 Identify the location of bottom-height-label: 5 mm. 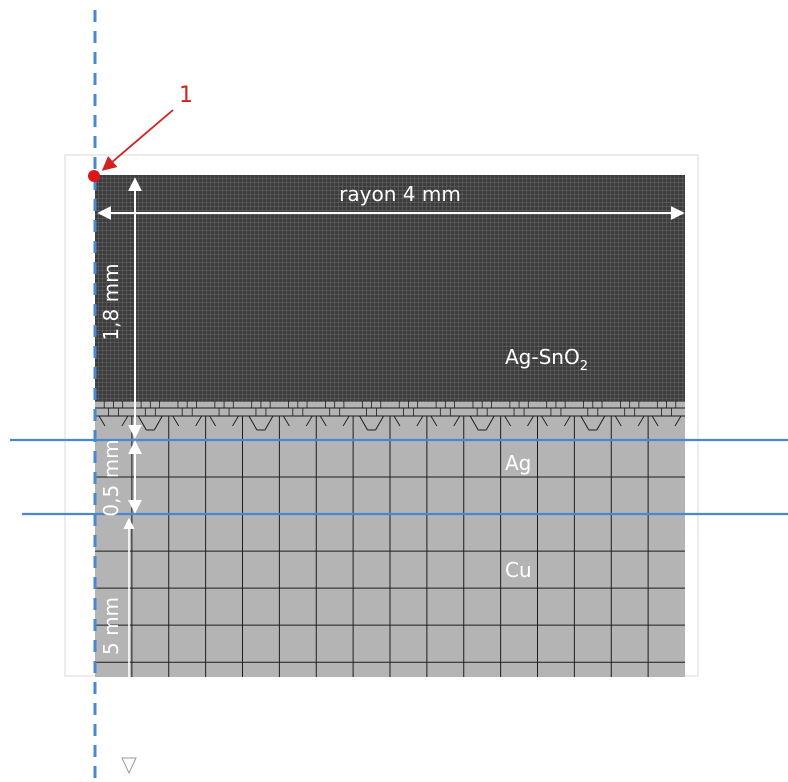
(111, 626).